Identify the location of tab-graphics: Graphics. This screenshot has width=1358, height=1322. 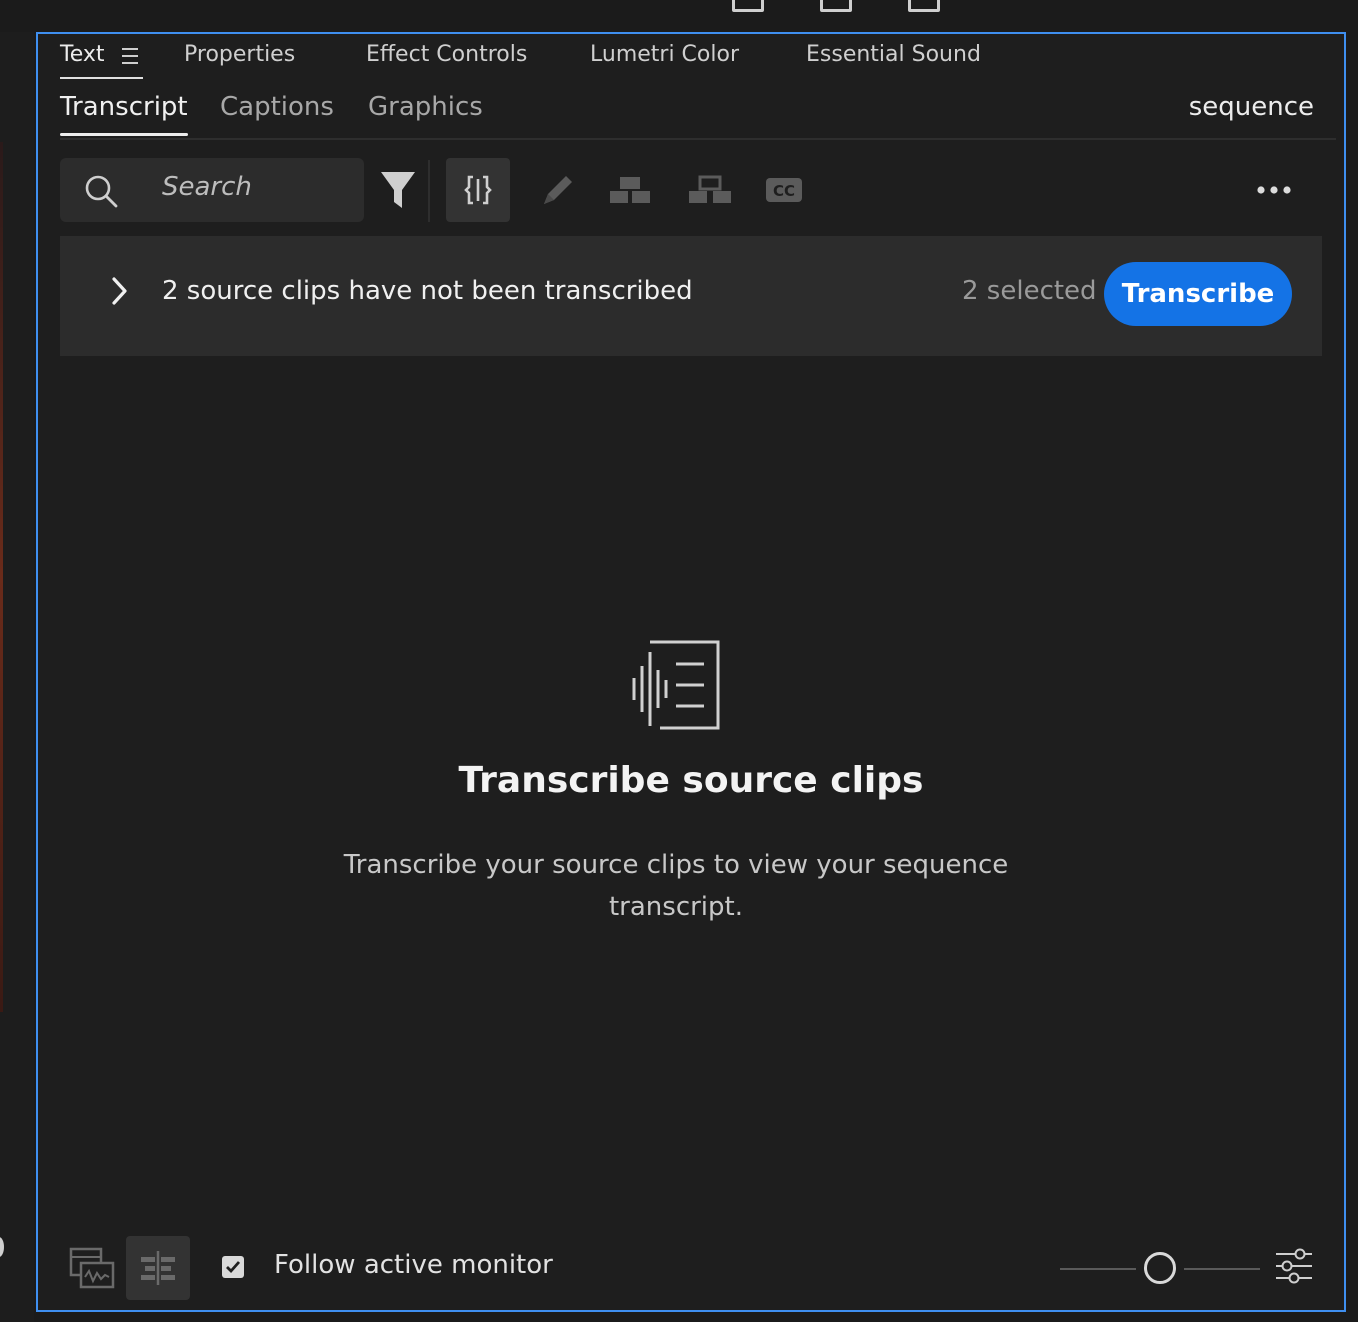
(425, 107).